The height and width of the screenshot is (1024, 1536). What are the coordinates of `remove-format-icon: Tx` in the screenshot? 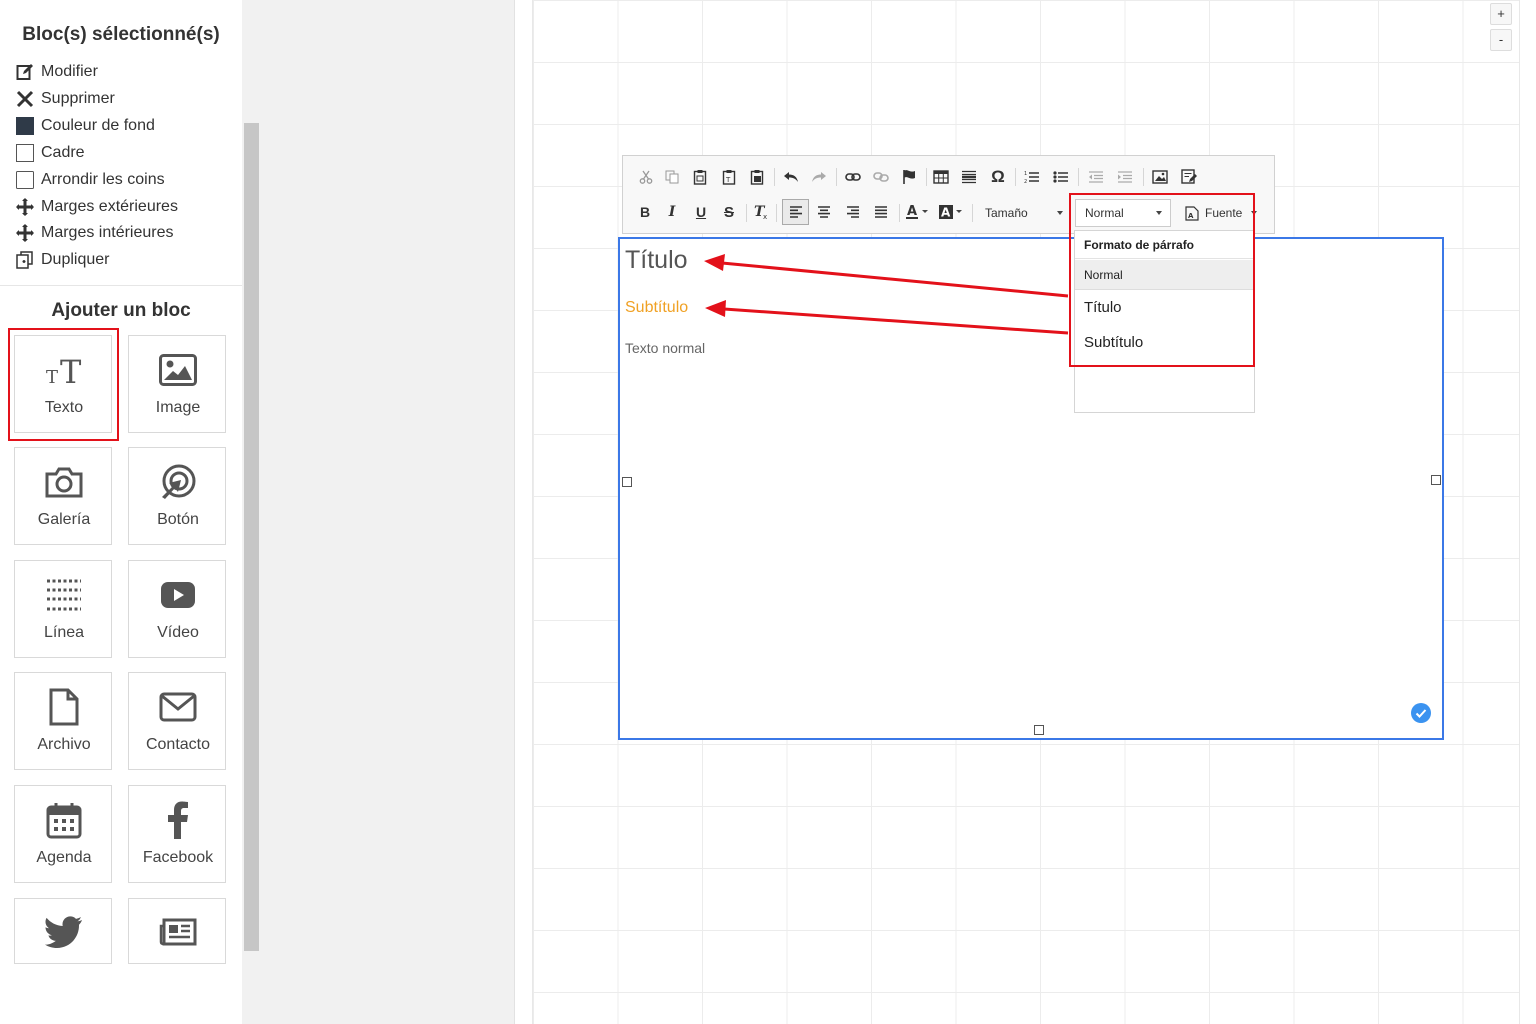 It's located at (762, 212).